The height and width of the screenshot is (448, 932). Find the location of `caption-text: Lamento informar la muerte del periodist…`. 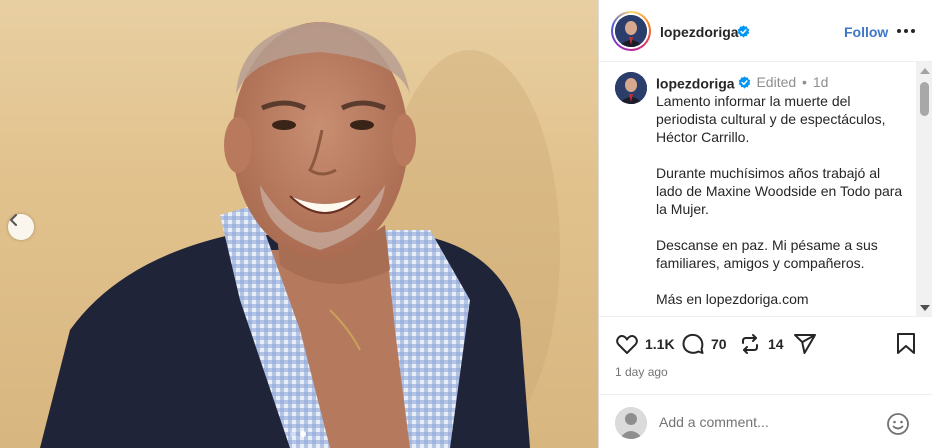

caption-text: Lamento informar la muerte del periodist… is located at coordinates (782, 204).